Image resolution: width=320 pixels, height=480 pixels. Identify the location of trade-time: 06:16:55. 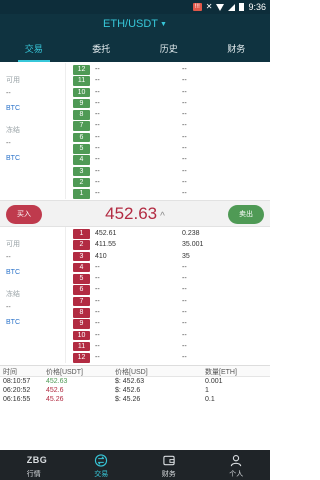
(17, 399).